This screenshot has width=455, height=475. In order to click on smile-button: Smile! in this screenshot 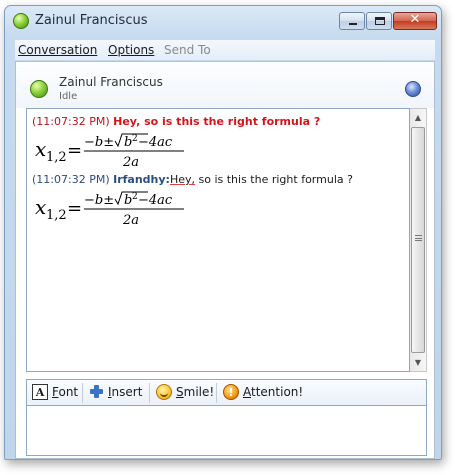, I will do `click(185, 393)`.